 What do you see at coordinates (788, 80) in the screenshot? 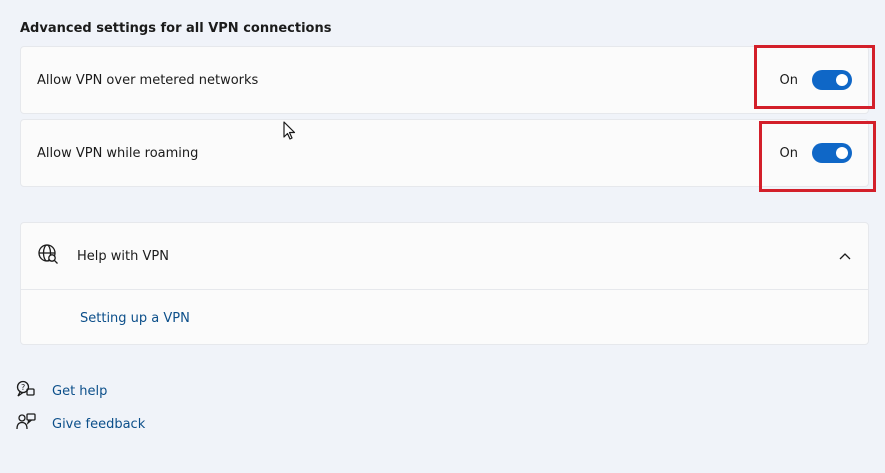
I see `toggle-state-metered: On` at bounding box center [788, 80].